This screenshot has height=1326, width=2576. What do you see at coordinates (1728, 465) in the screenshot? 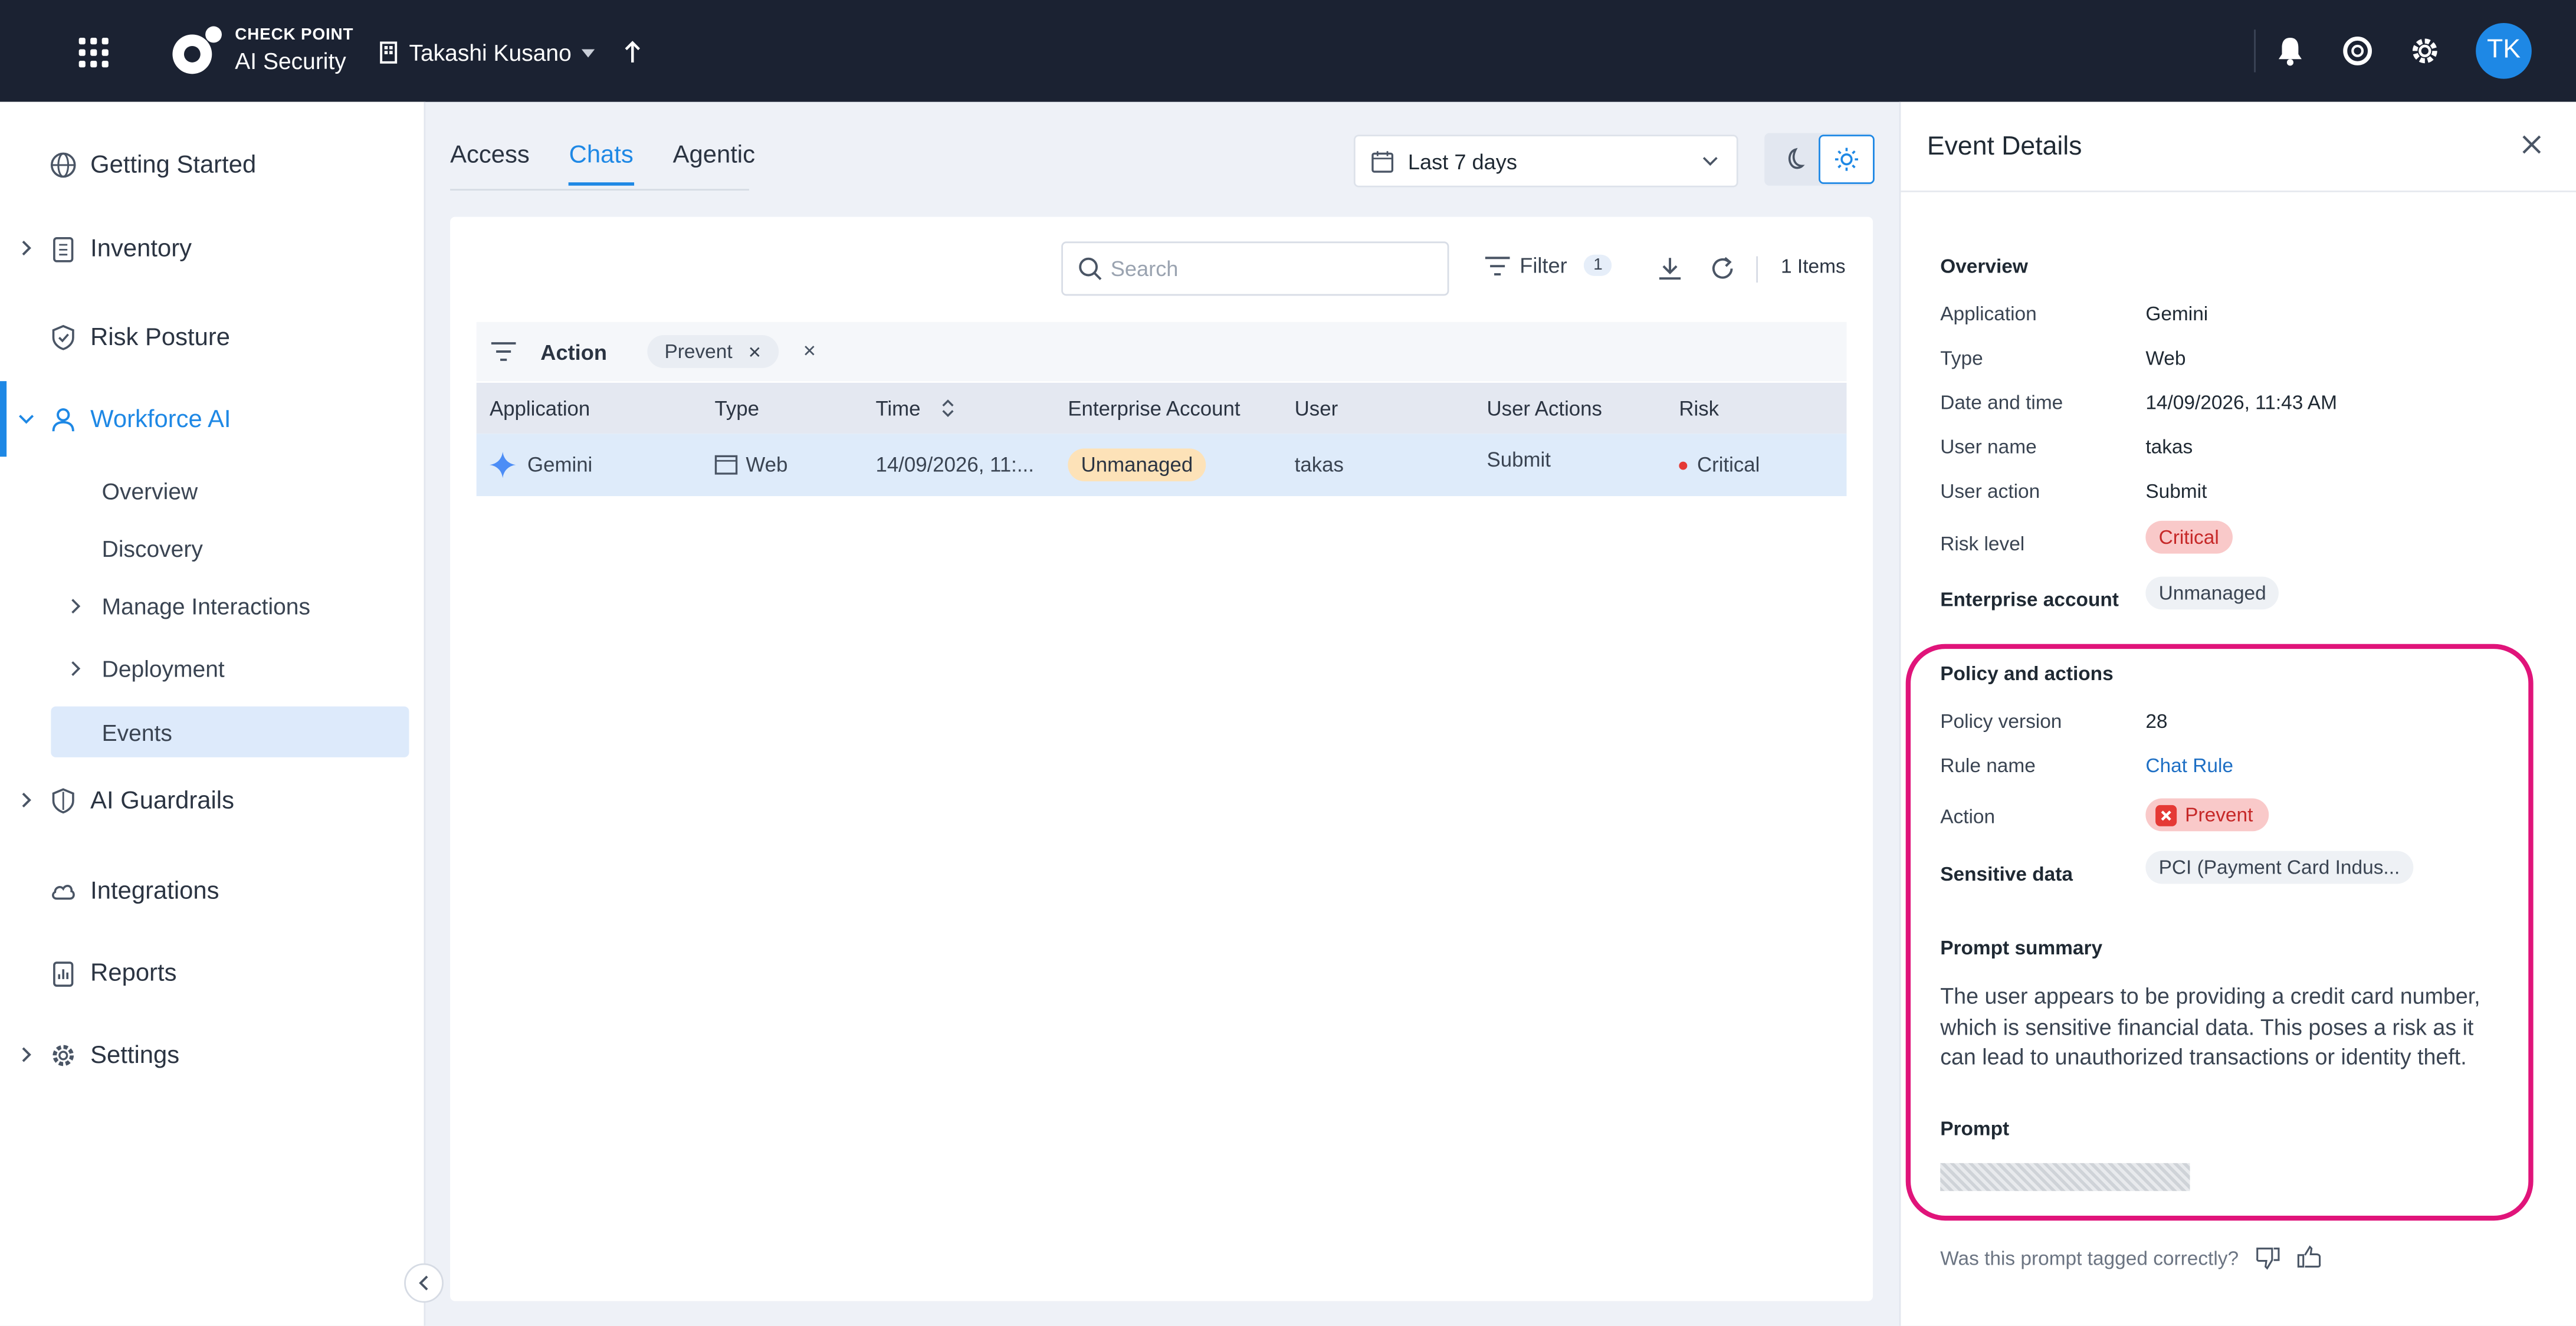
I see `cell-risk-text: Critical` at bounding box center [1728, 465].